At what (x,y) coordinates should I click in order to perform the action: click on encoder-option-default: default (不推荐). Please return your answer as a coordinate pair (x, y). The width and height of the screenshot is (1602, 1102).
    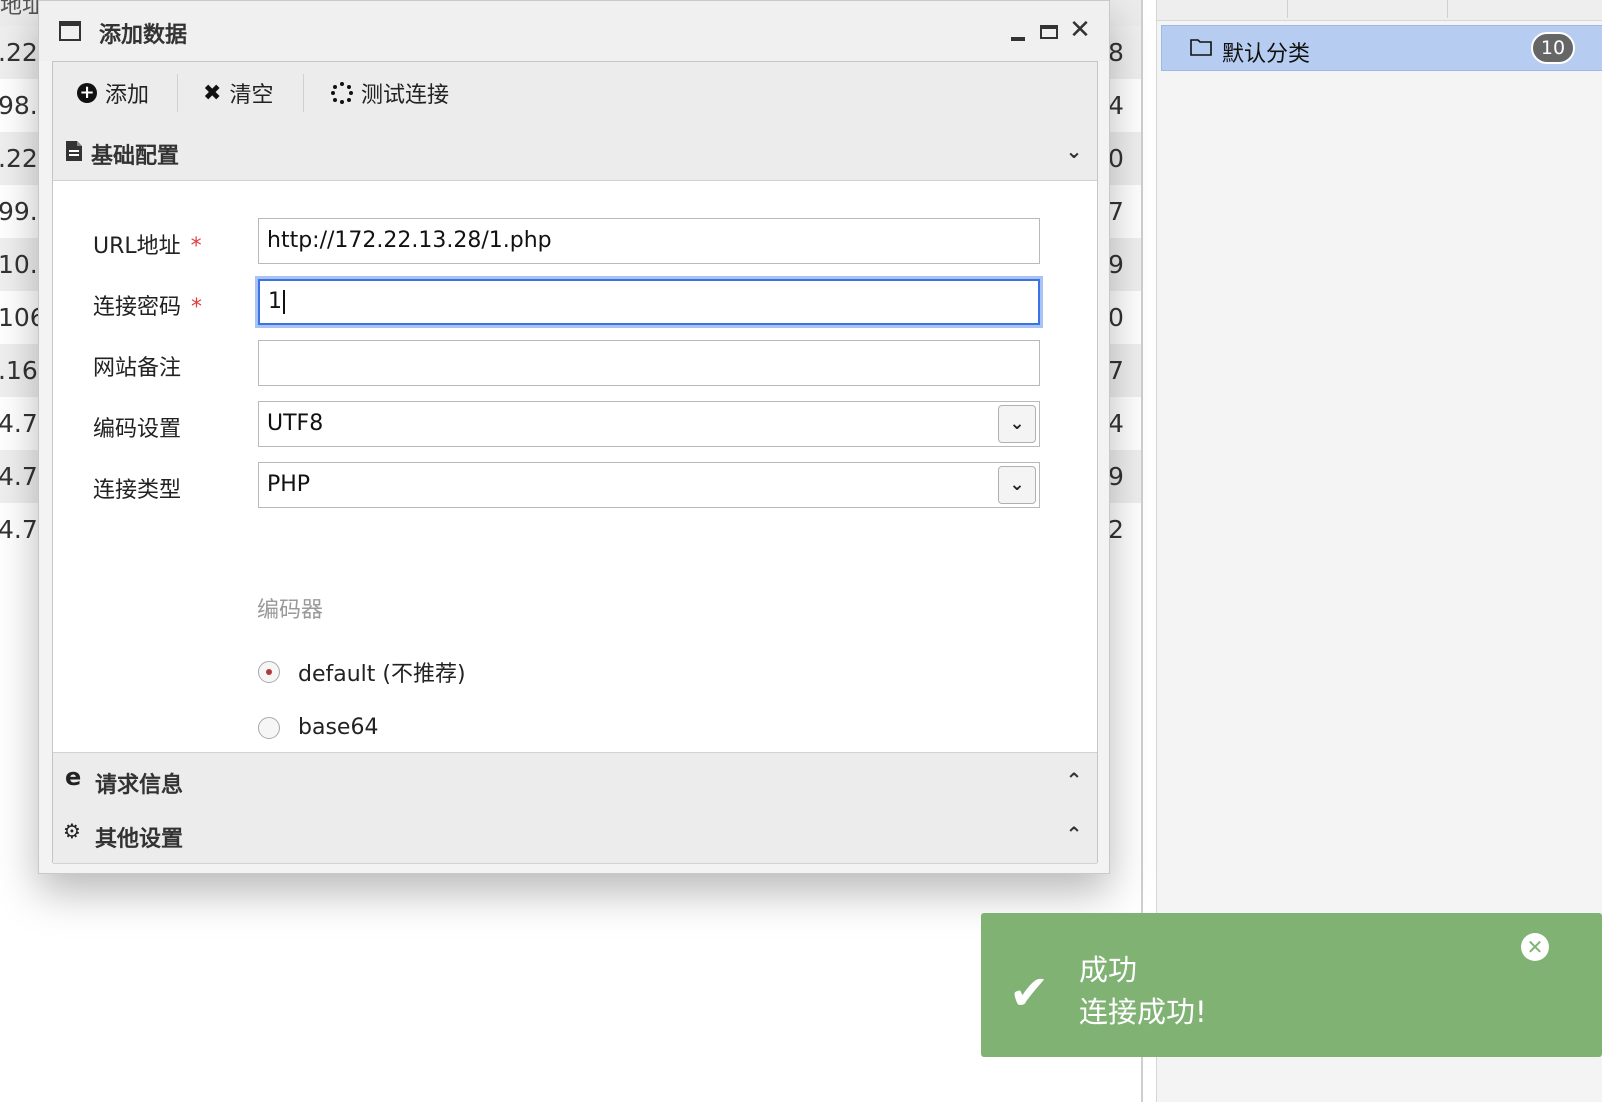
    Looking at the image, I should click on (362, 672).